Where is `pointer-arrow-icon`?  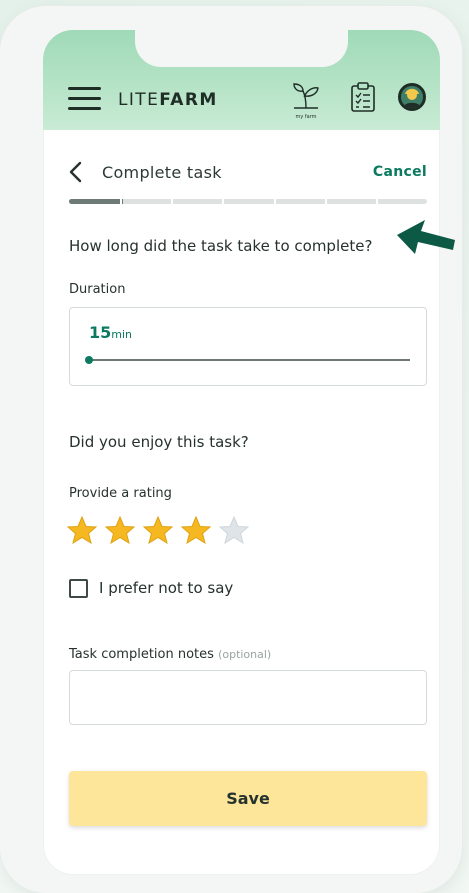 pointer-arrow-icon is located at coordinates (426, 237).